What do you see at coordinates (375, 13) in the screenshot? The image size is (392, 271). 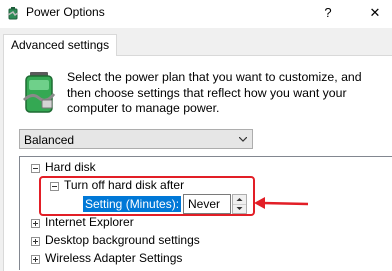 I see `close-button: ✕` at bounding box center [375, 13].